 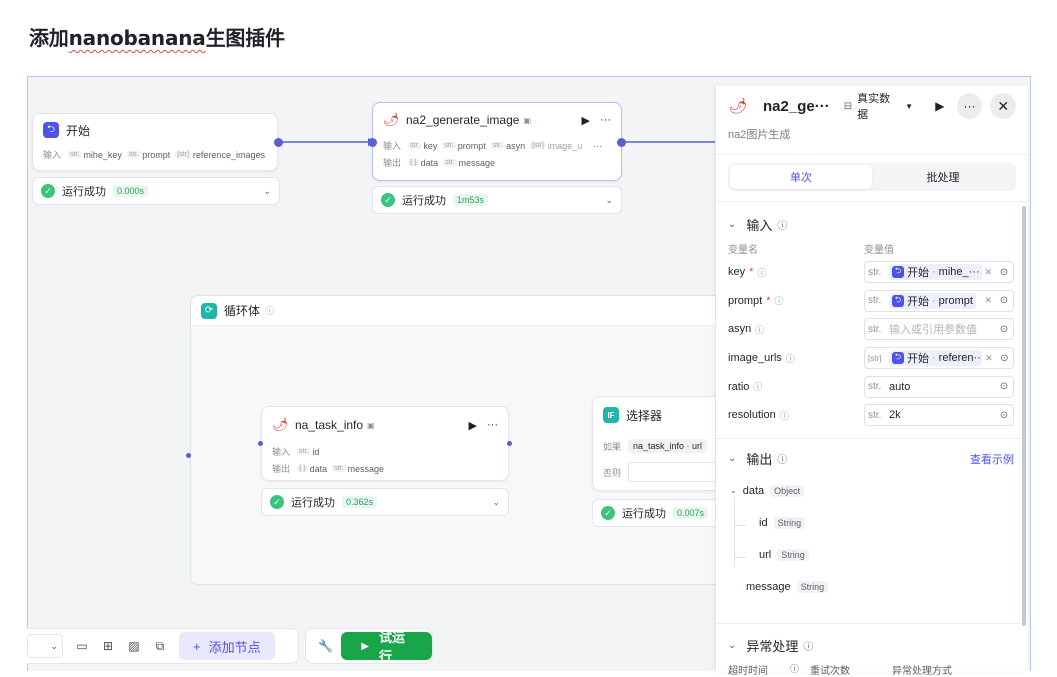 I want to click on input-tag: prompt, so click(x=156, y=154).